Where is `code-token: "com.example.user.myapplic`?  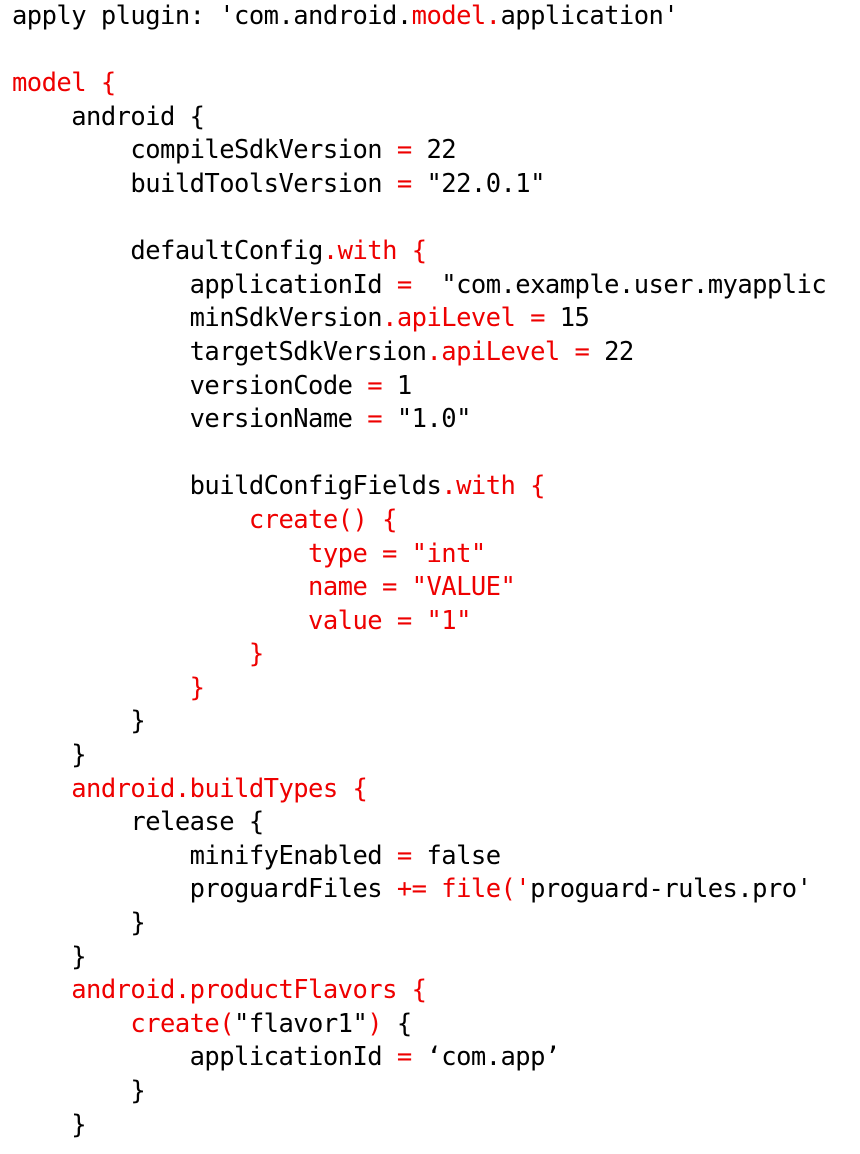 code-token: "com.example.user.myapplic is located at coordinates (619, 284).